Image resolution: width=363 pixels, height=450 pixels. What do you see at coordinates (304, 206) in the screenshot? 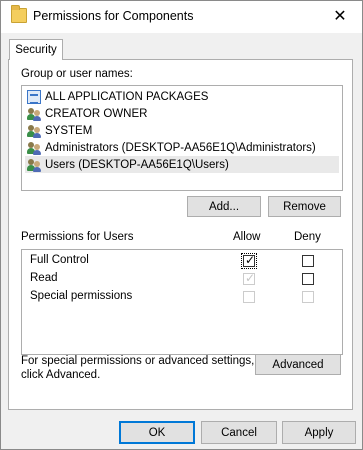
I see `remove-button: Remove` at bounding box center [304, 206].